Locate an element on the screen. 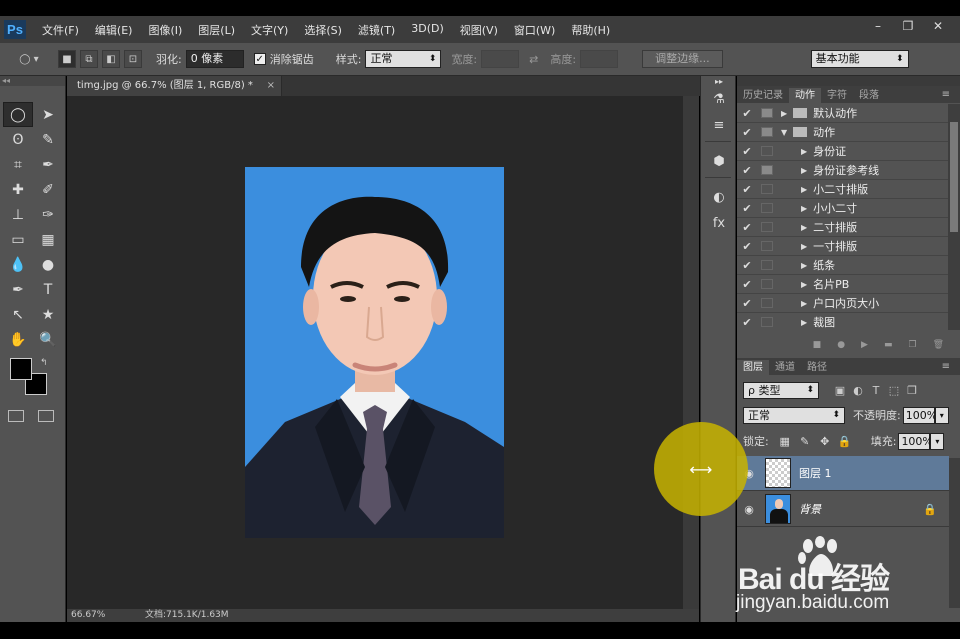  scroll-thumb is located at coordinates (954, 177).